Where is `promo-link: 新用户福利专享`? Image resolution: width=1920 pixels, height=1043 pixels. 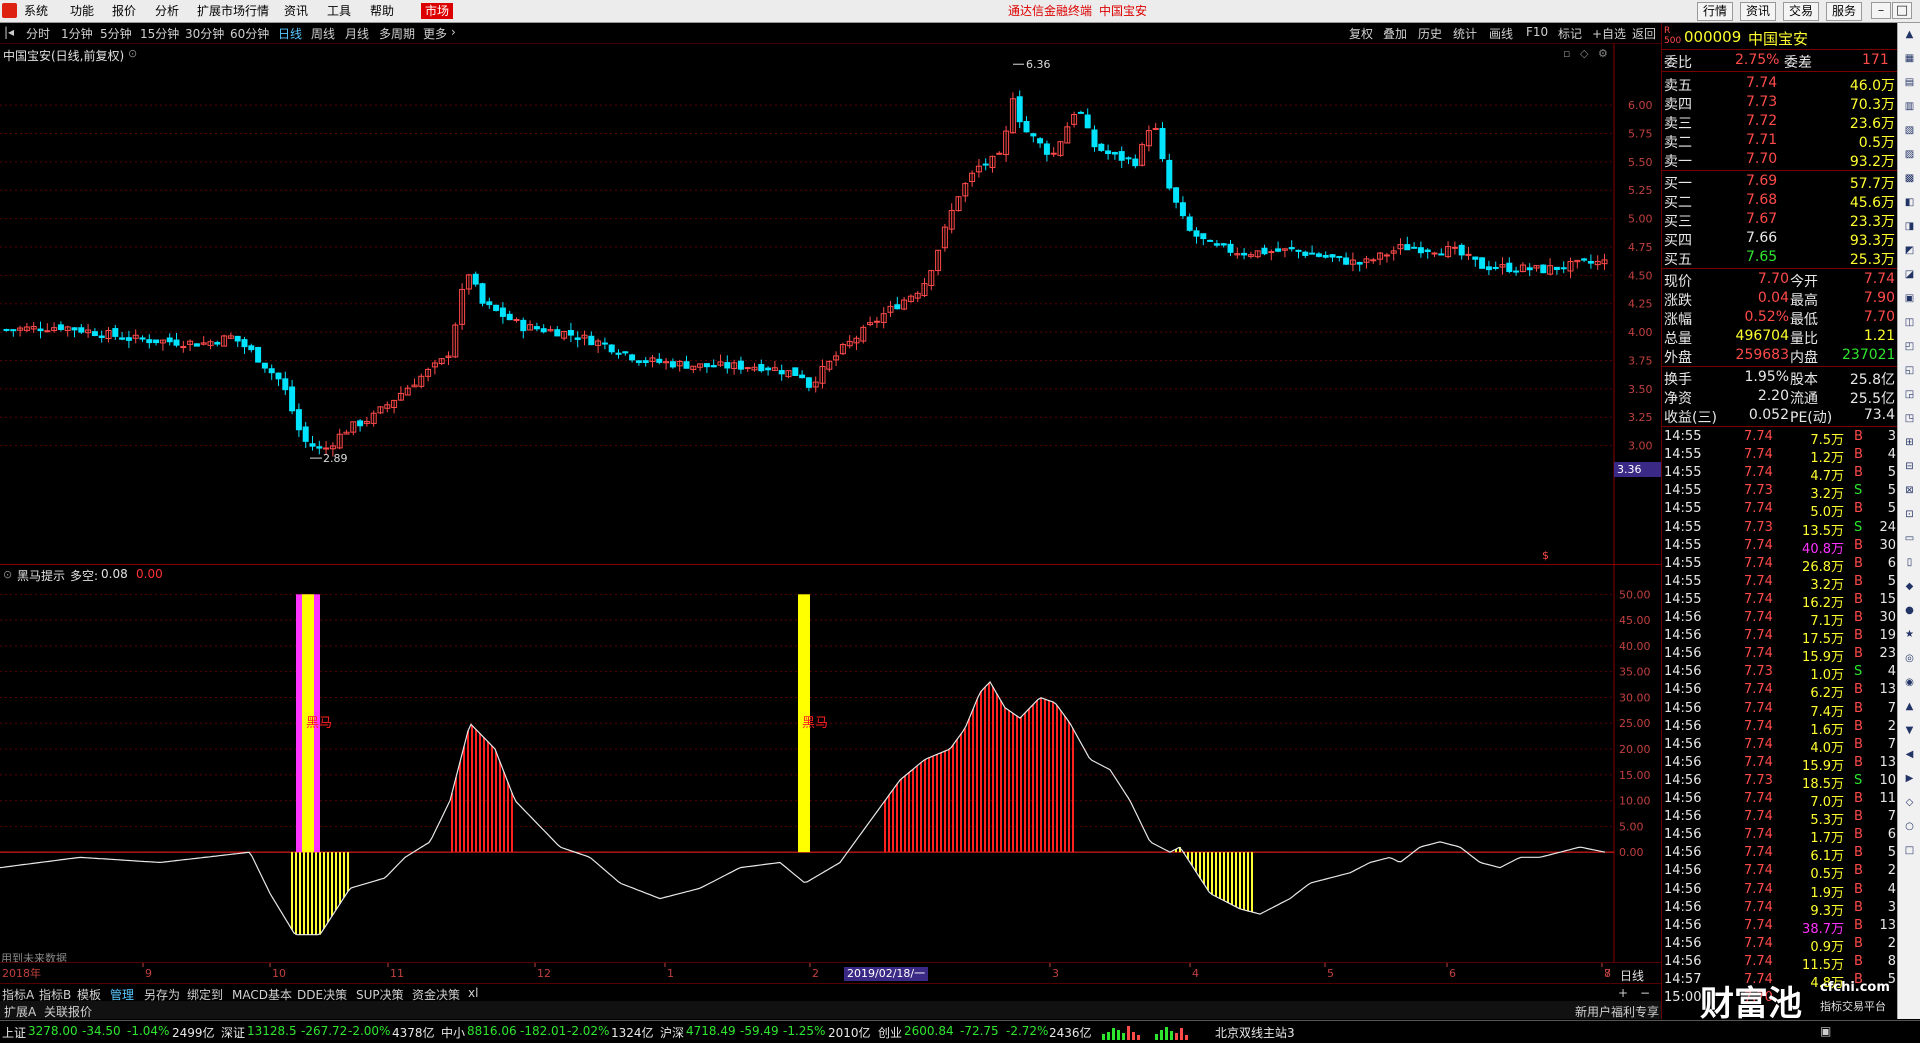
promo-link: 新用户福利专享 is located at coordinates (1617, 1011).